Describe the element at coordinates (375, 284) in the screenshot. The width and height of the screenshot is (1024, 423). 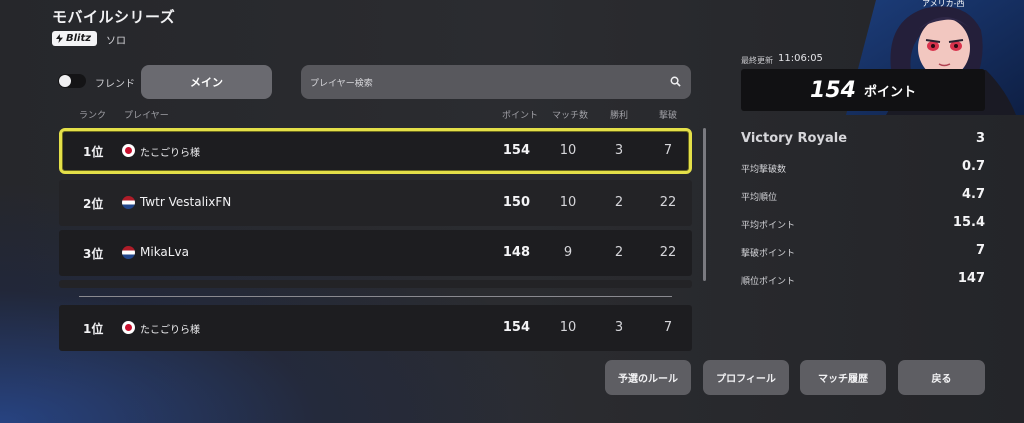
I see `leaderboard-row-partial` at that location.